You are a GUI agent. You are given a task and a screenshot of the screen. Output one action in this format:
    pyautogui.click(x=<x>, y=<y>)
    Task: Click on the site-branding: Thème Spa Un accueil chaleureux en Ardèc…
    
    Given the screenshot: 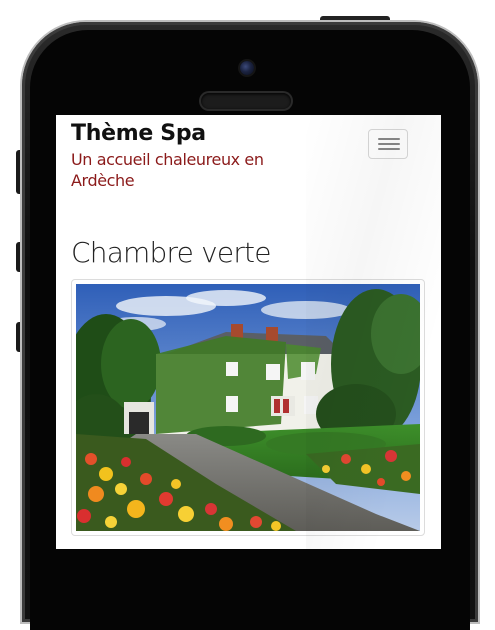 What is the action you would take?
    pyautogui.click(x=191, y=155)
    